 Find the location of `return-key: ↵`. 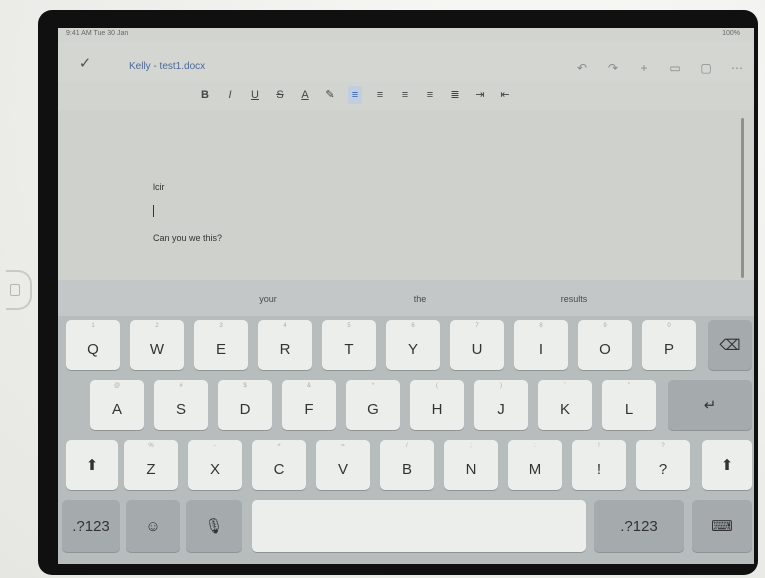

return-key: ↵ is located at coordinates (710, 405).